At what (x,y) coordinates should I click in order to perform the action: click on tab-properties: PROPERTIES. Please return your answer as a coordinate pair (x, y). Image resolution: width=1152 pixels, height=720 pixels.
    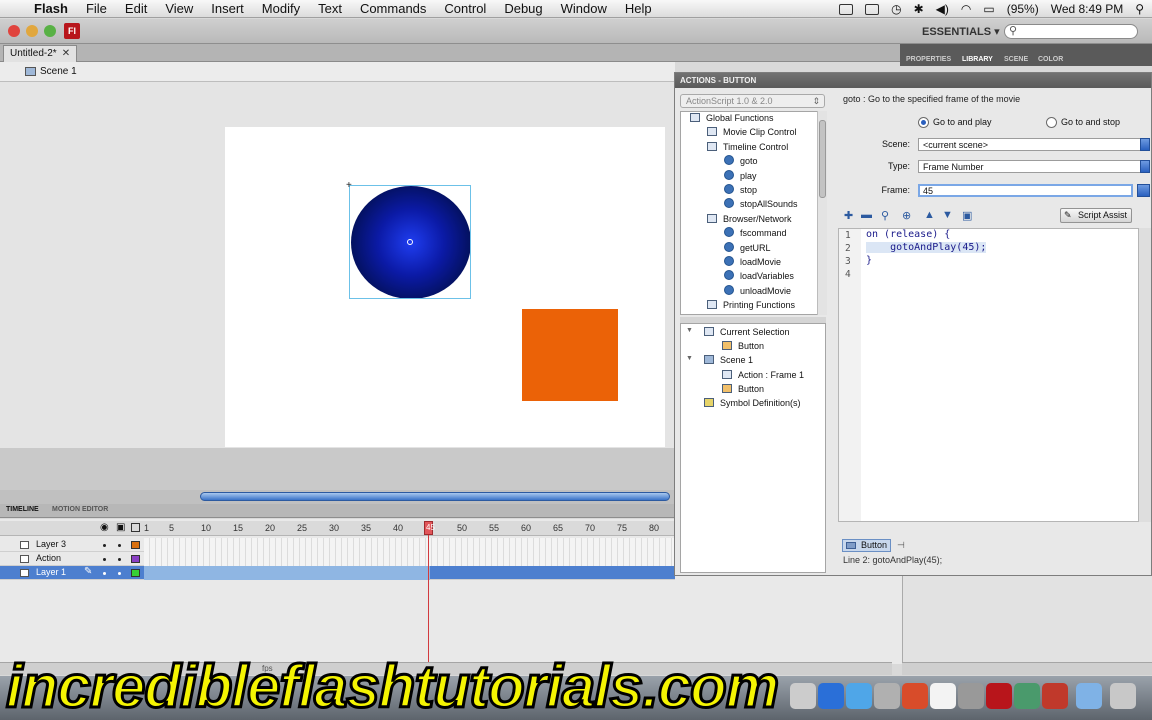
    Looking at the image, I should click on (928, 59).